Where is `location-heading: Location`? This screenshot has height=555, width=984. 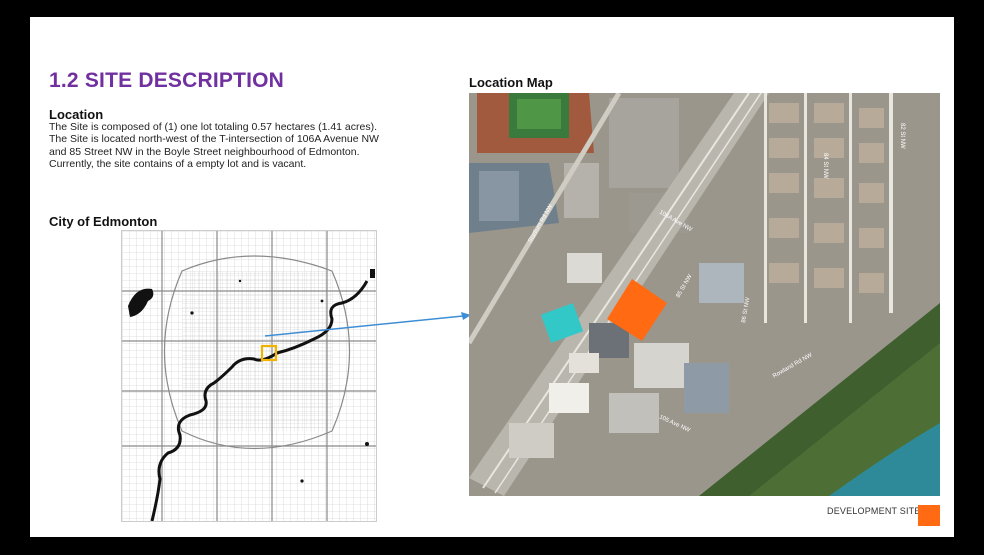 location-heading: Location is located at coordinates (76, 114).